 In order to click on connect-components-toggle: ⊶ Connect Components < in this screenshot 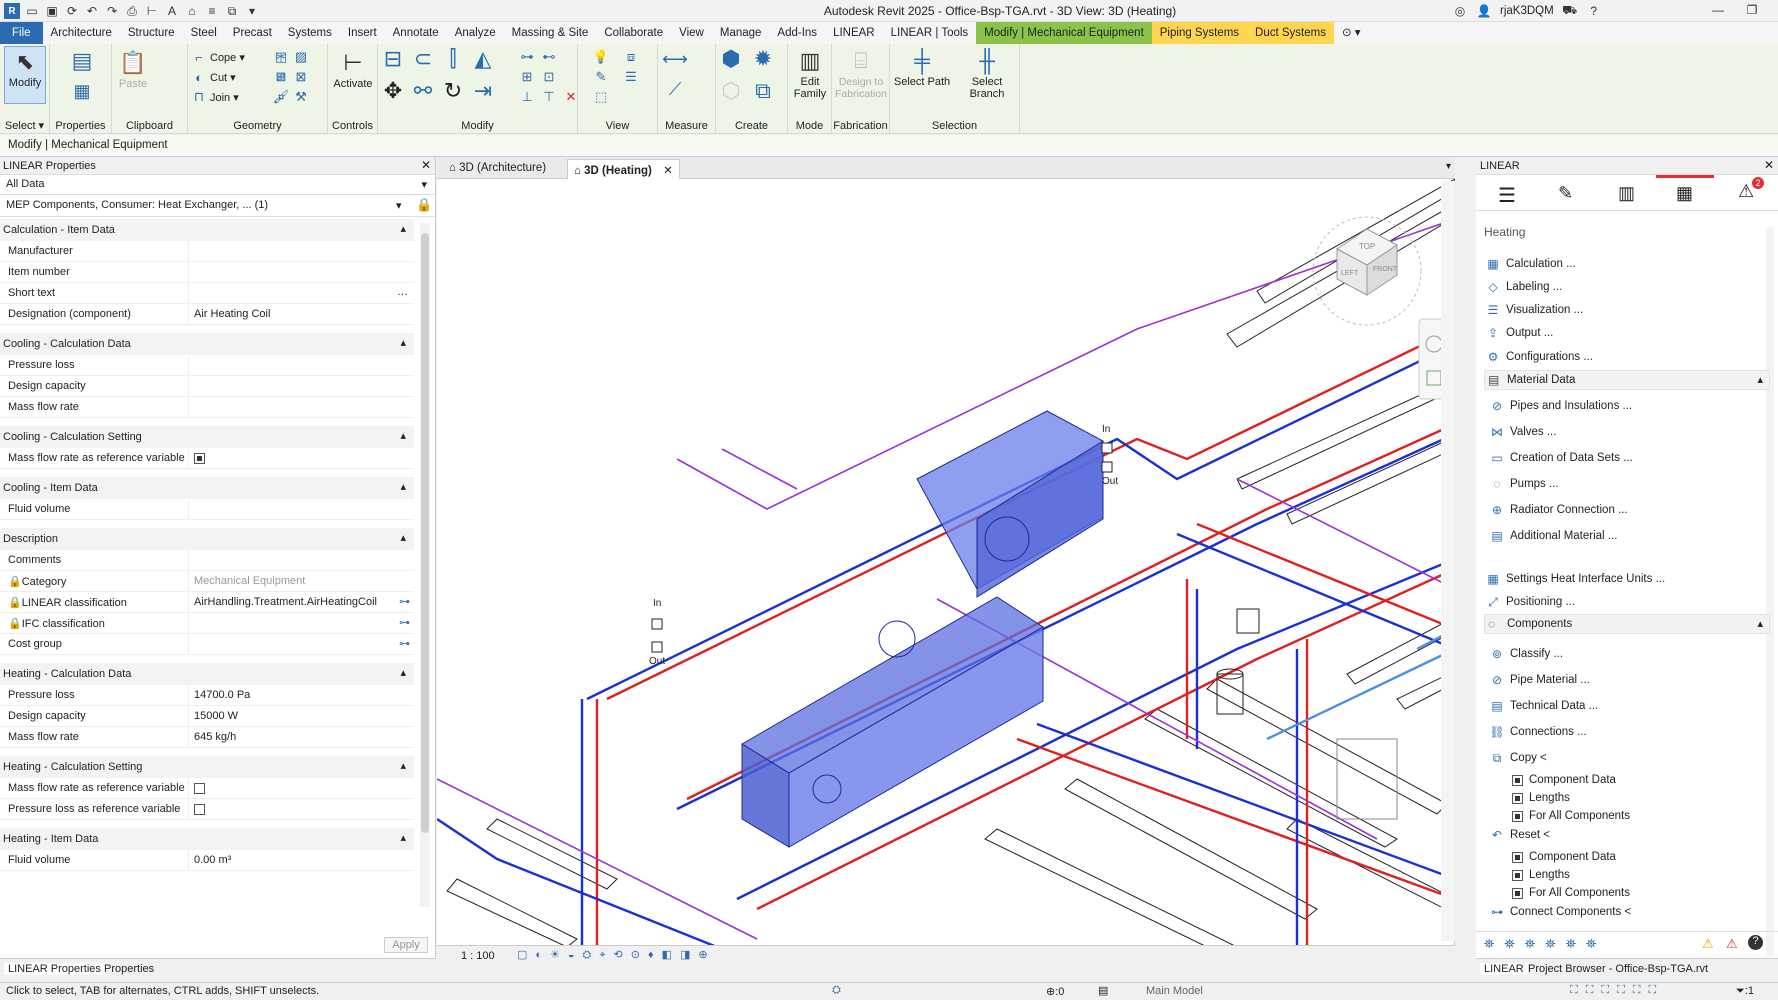, I will do `click(1560, 912)`.